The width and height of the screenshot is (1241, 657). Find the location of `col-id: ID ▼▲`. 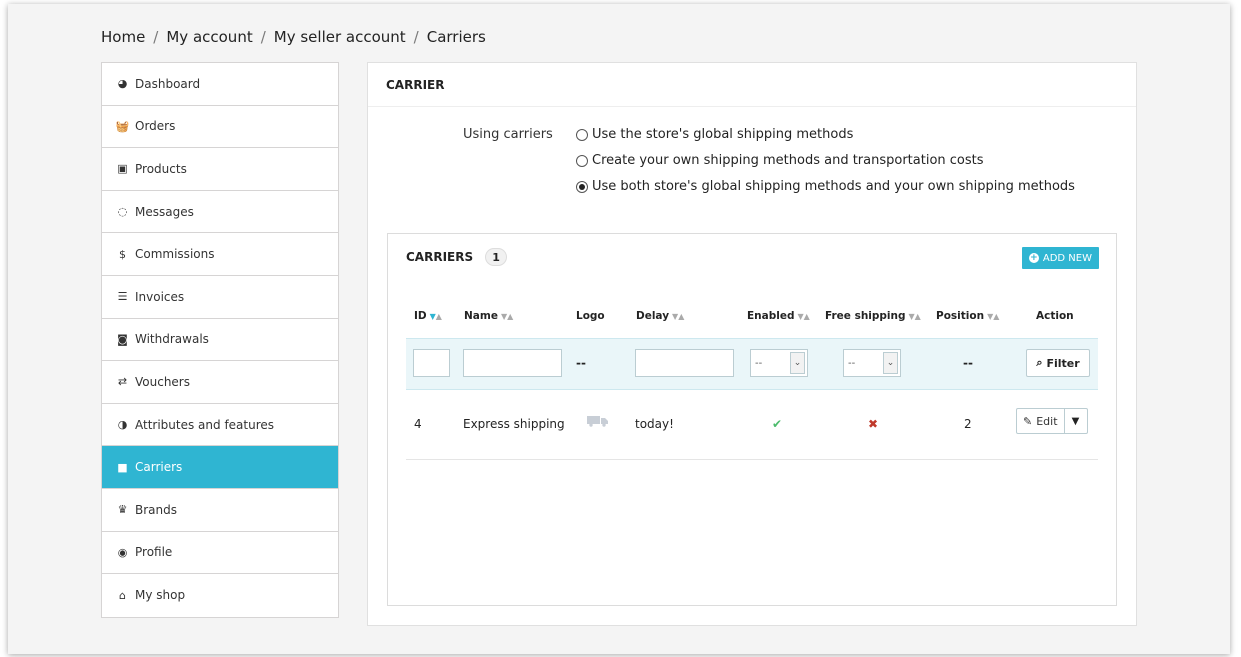

col-id: ID ▼▲ is located at coordinates (428, 316).